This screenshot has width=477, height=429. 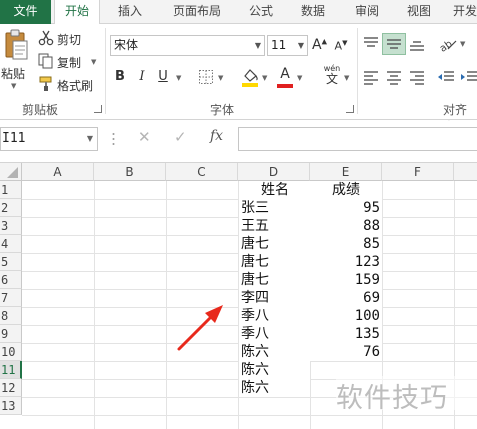 What do you see at coordinates (275, 316) in the screenshot?
I see `cell-d8: 季八` at bounding box center [275, 316].